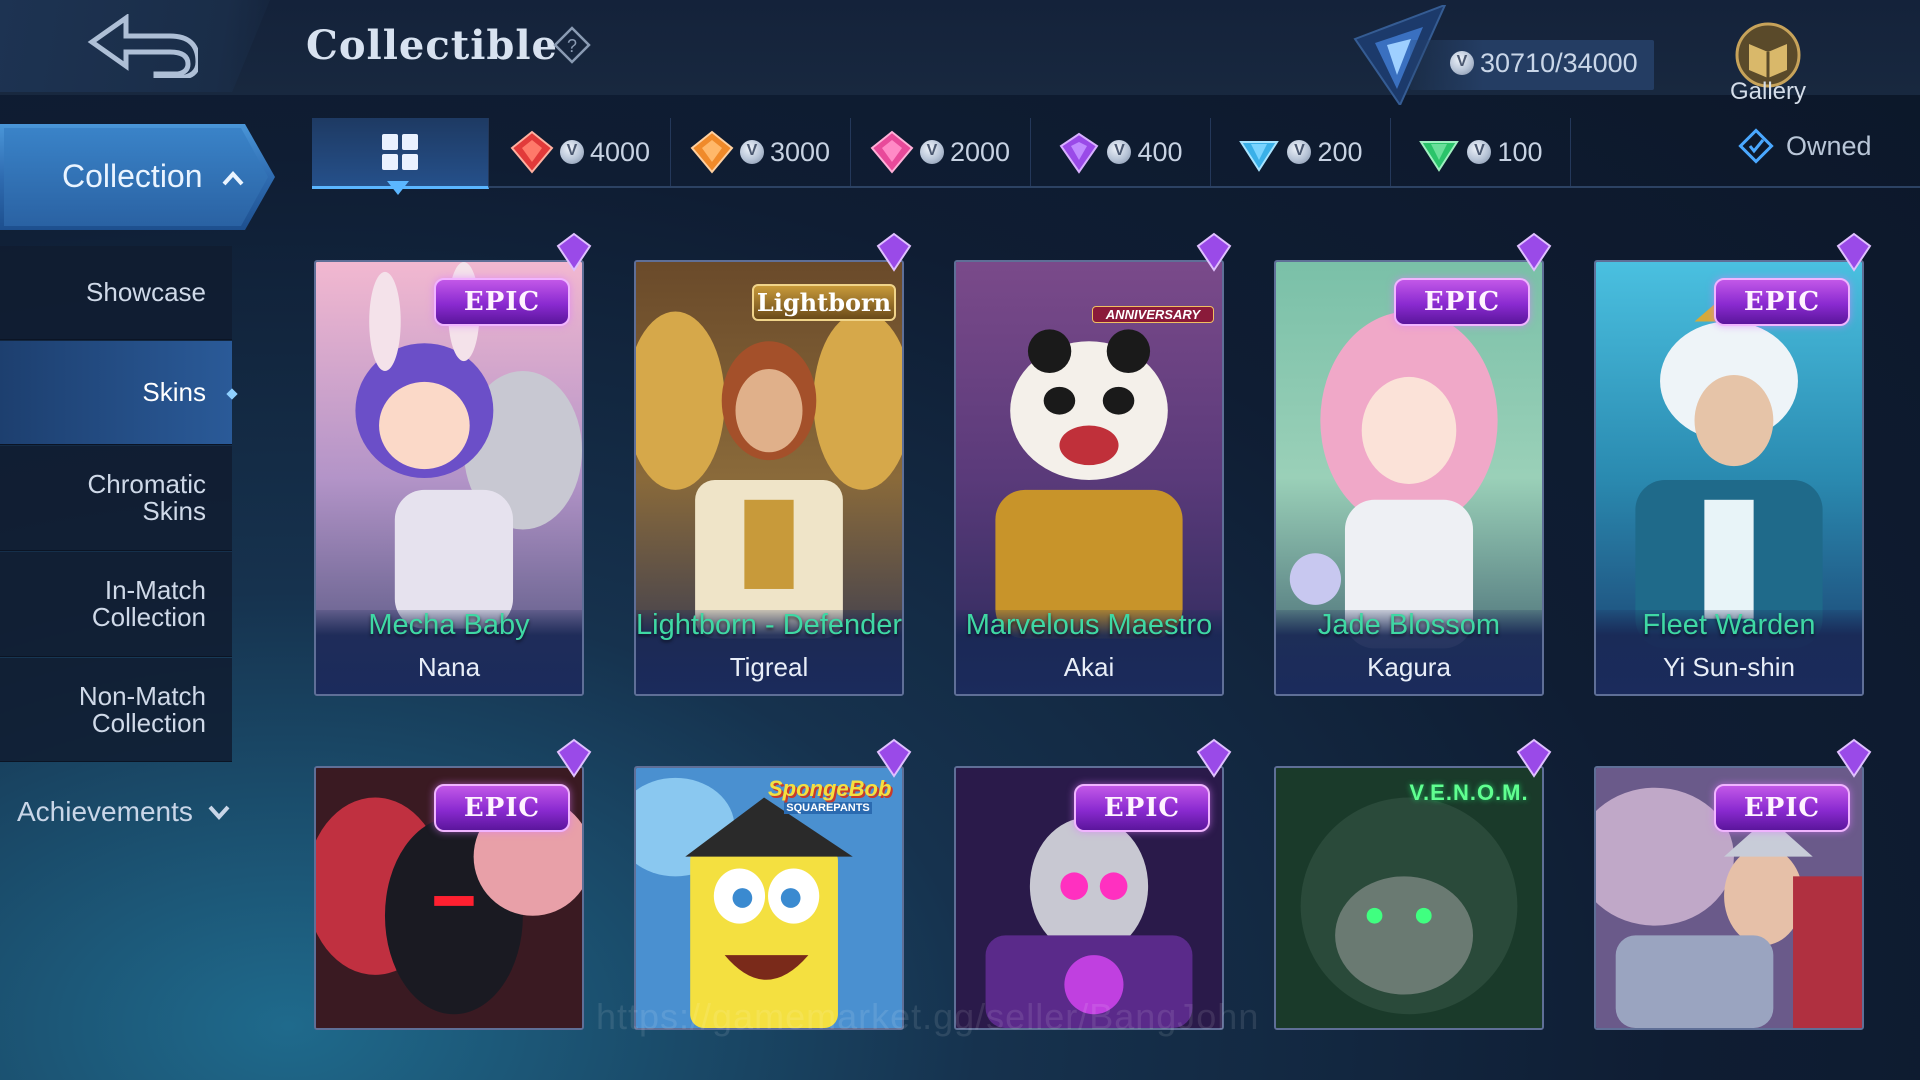  Describe the element at coordinates (1089, 625) in the screenshot. I see `skin-name: Marvelous Maestro` at that location.